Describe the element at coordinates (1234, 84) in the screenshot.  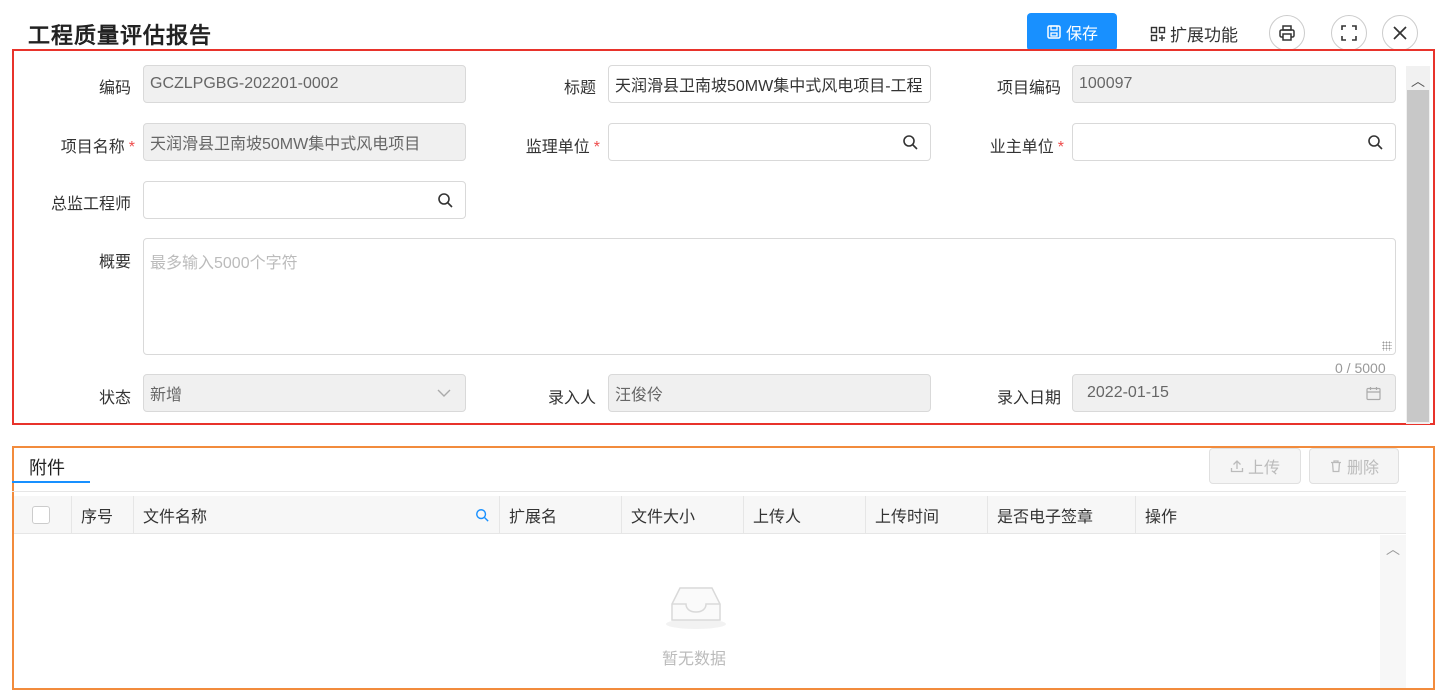
I see `project-code-field: 100097` at that location.